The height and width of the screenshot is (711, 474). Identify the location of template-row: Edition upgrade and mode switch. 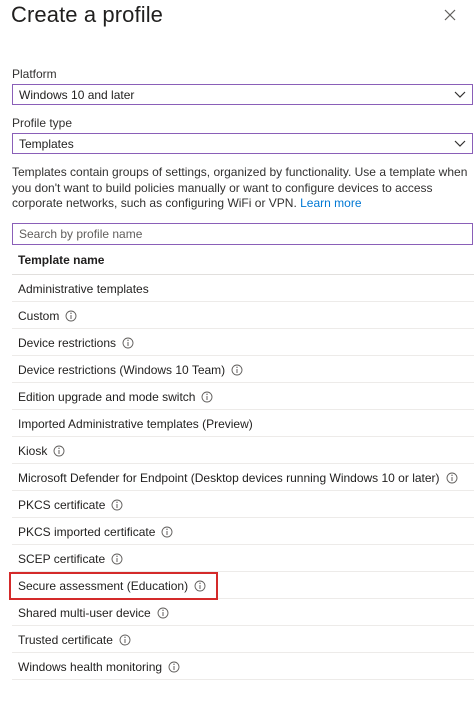
(243, 396).